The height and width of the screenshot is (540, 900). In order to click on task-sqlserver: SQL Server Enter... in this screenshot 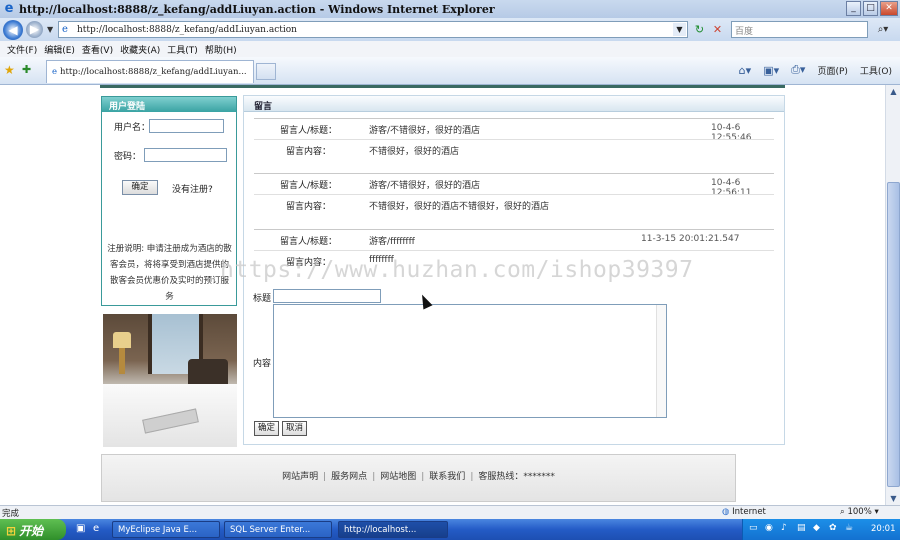, I will do `click(278, 529)`.